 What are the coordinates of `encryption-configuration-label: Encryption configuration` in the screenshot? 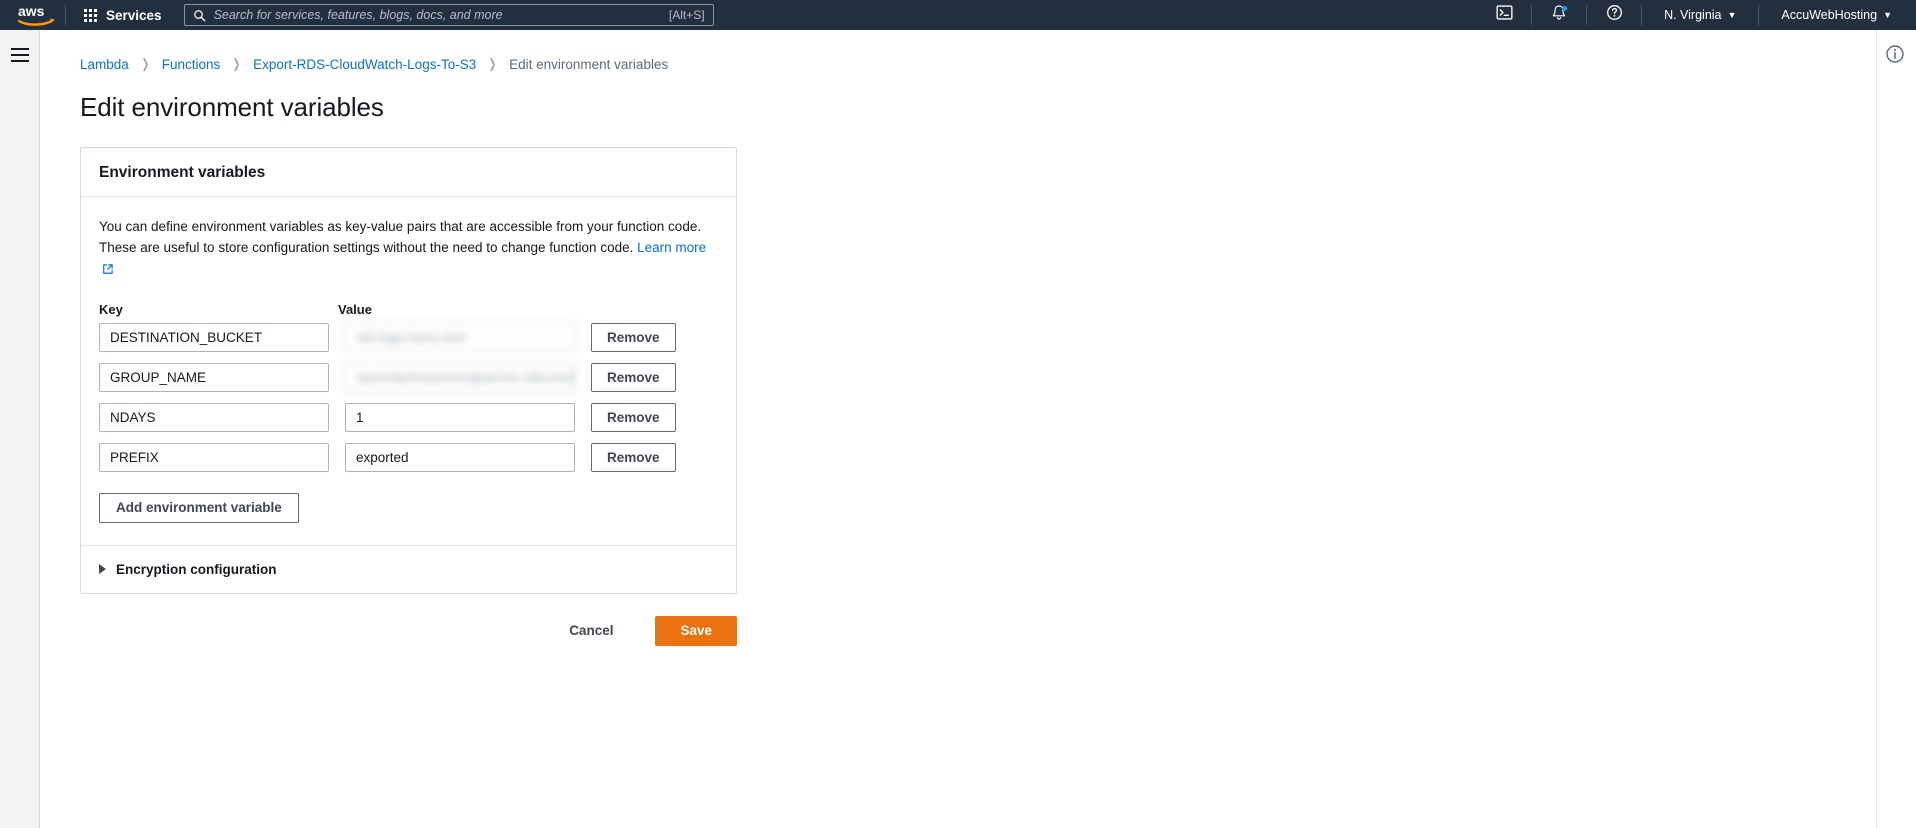 It's located at (196, 569).